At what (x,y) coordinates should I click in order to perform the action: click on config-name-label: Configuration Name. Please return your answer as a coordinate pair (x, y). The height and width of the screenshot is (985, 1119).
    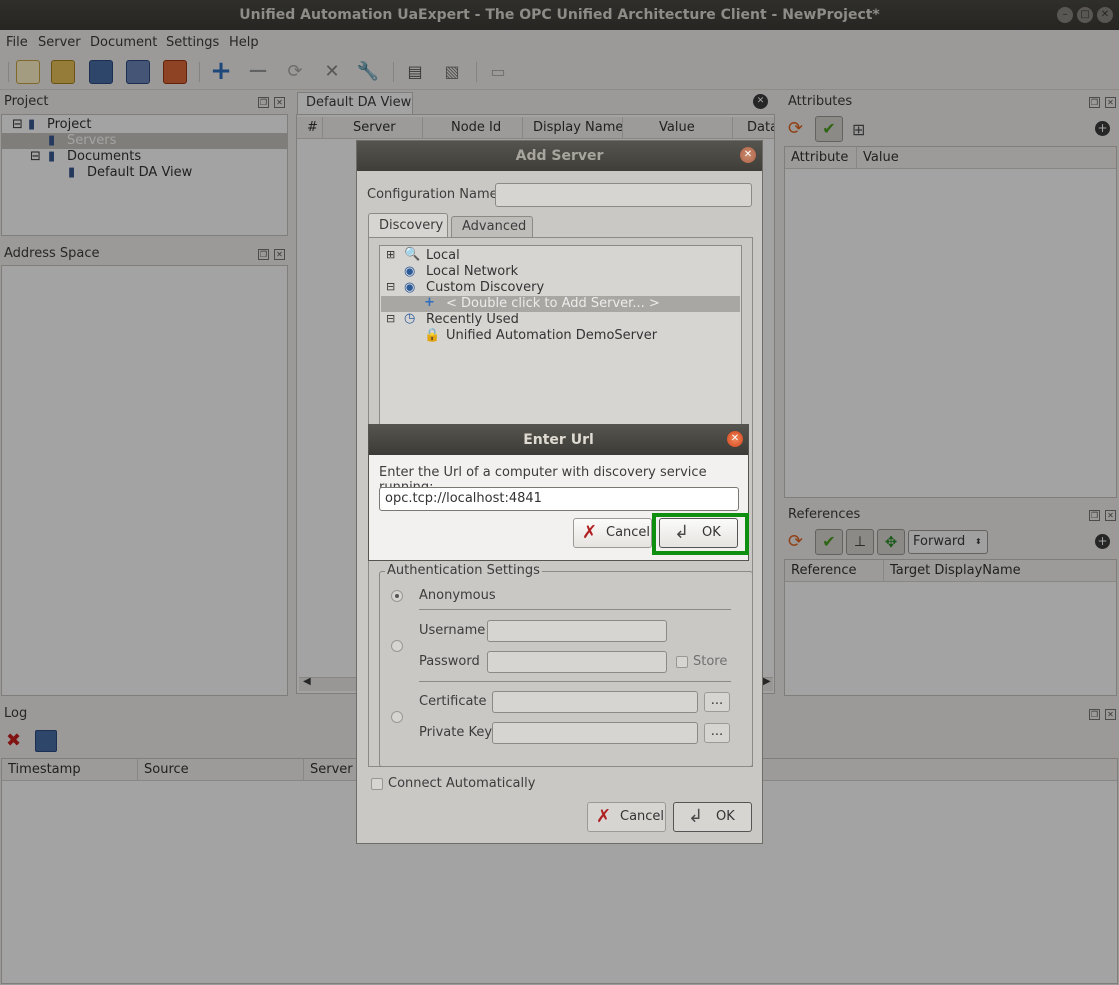
    Looking at the image, I should click on (432, 194).